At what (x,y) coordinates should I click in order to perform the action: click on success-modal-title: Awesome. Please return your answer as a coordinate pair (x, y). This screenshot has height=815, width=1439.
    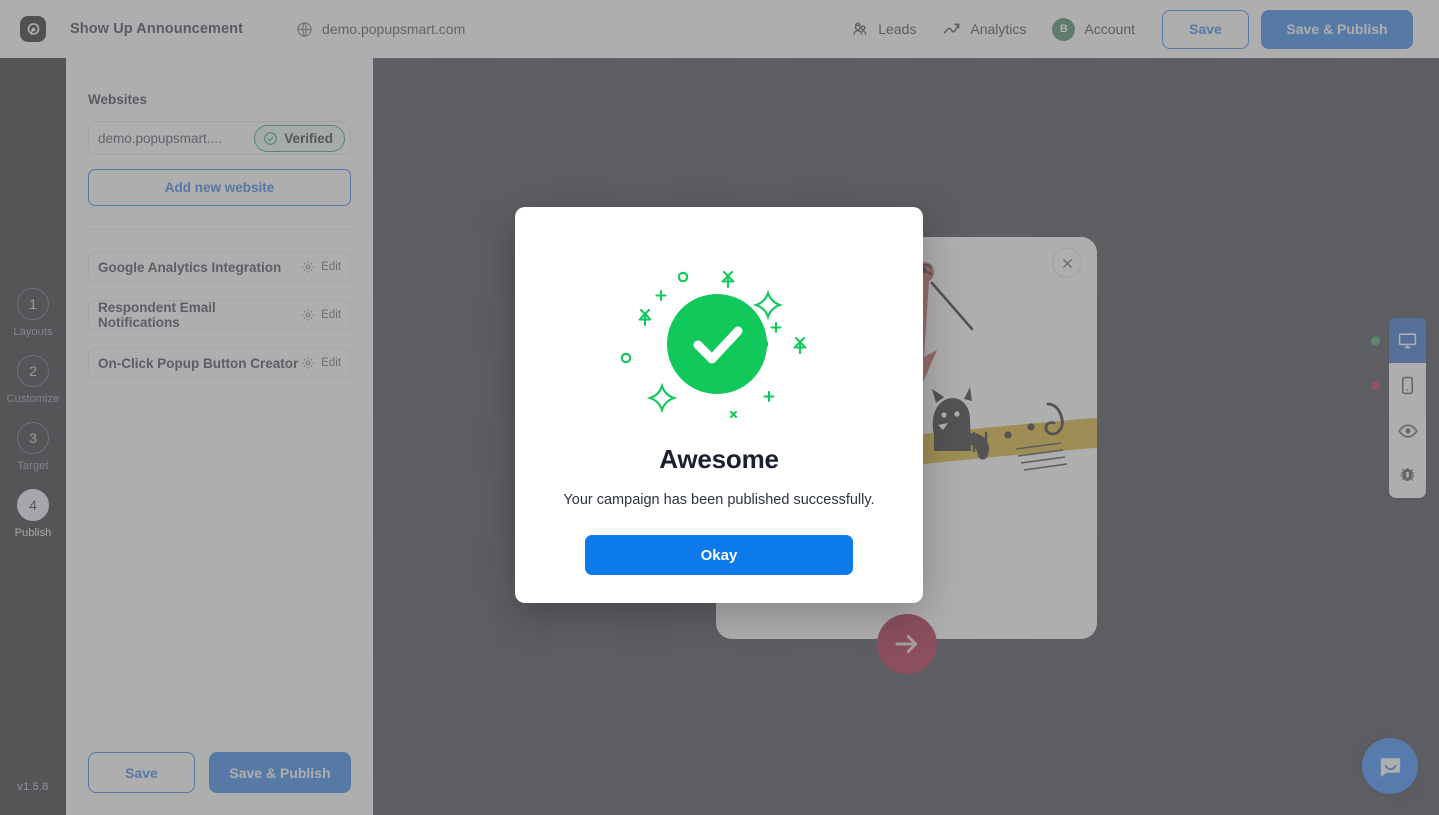
    Looking at the image, I should click on (719, 459).